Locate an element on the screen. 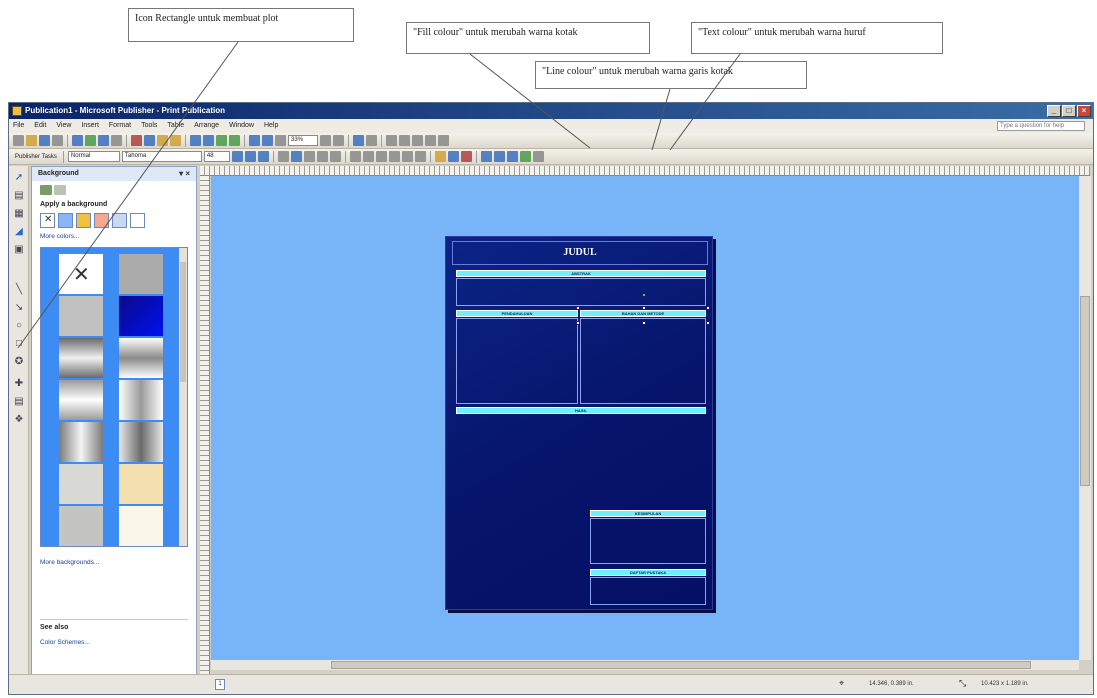 The height and width of the screenshot is (698, 1097). minimize-button: _ is located at coordinates (1054, 111).